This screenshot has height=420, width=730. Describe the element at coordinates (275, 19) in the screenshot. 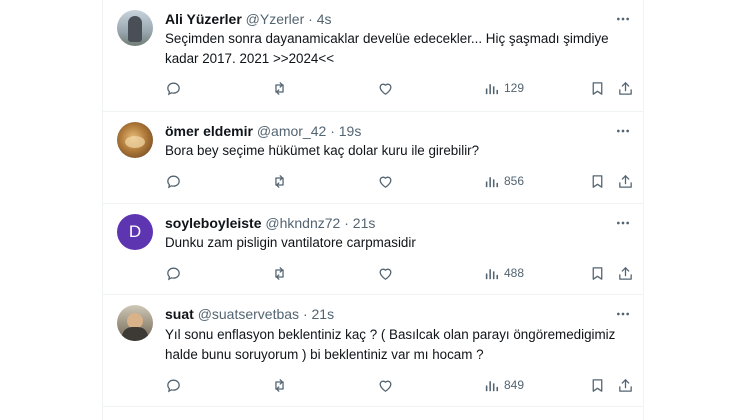

I see `author-handle: @Yzerler` at that location.